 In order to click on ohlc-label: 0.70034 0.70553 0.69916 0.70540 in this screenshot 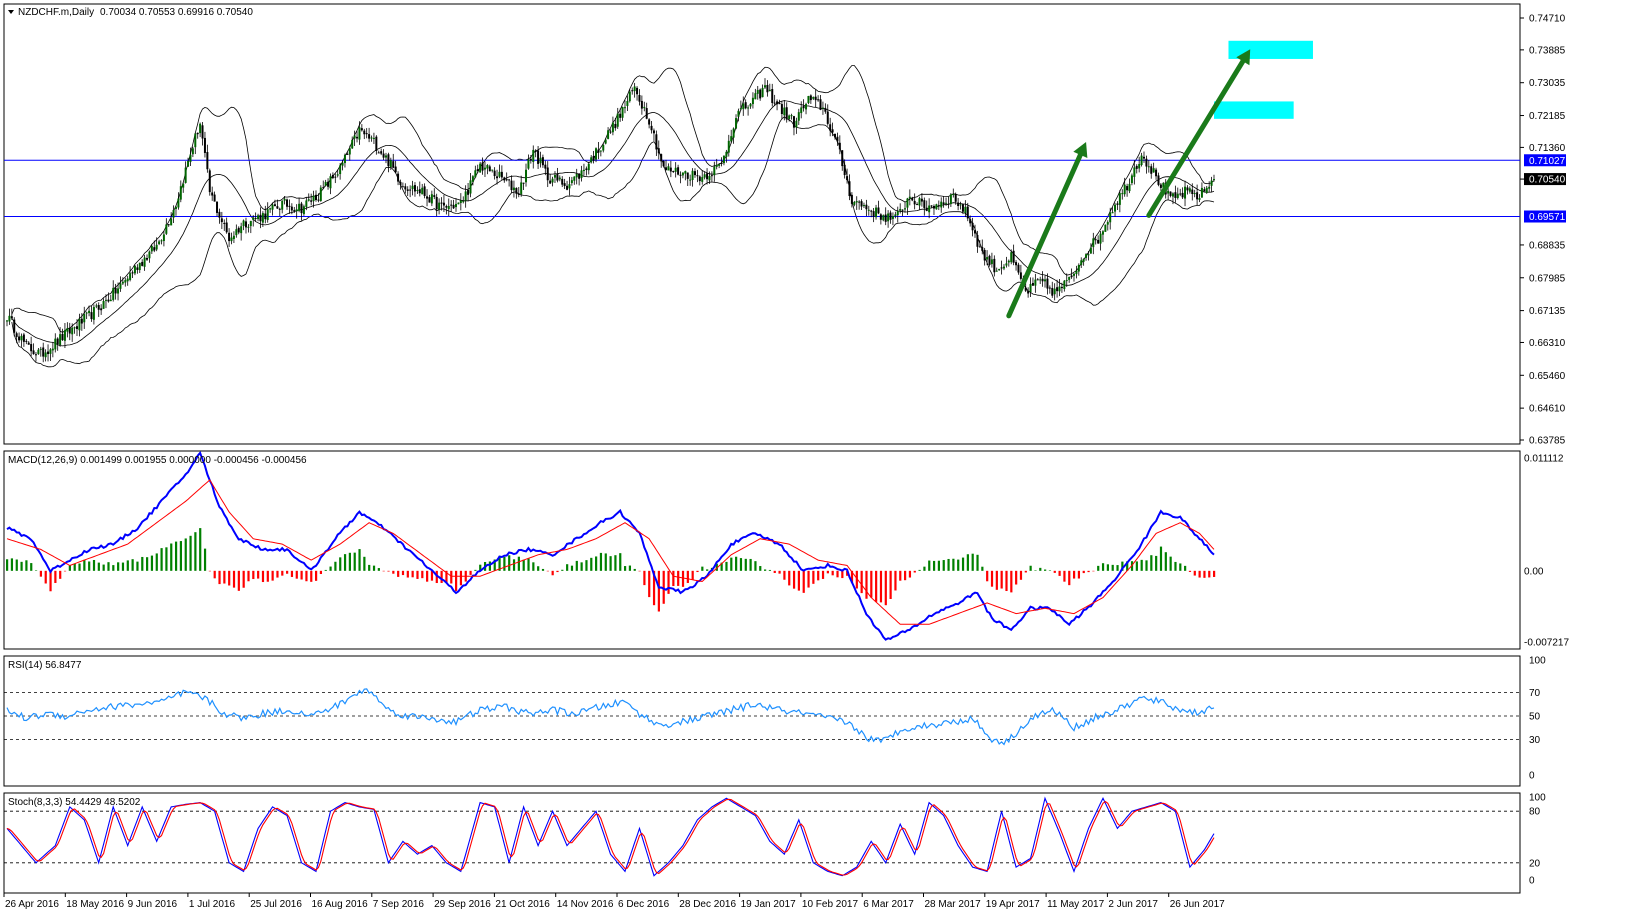, I will do `click(176, 12)`.